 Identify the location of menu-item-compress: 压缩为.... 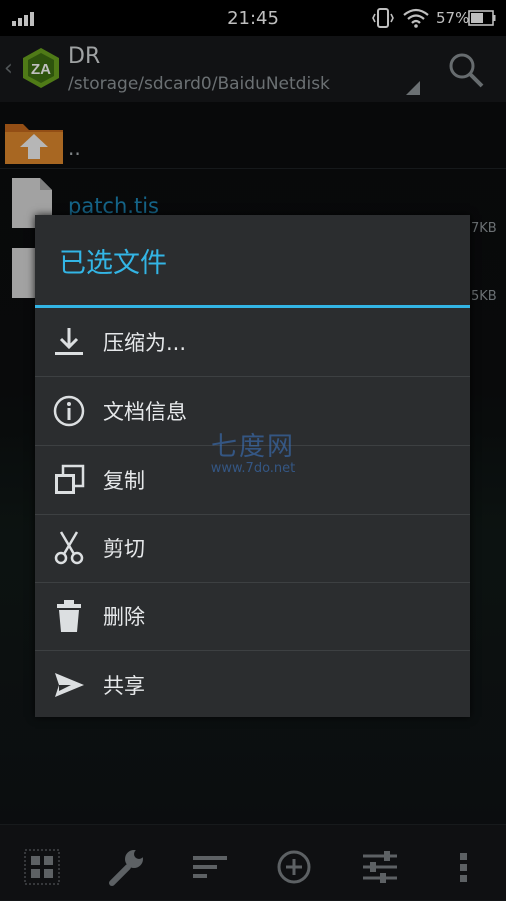
(252, 342).